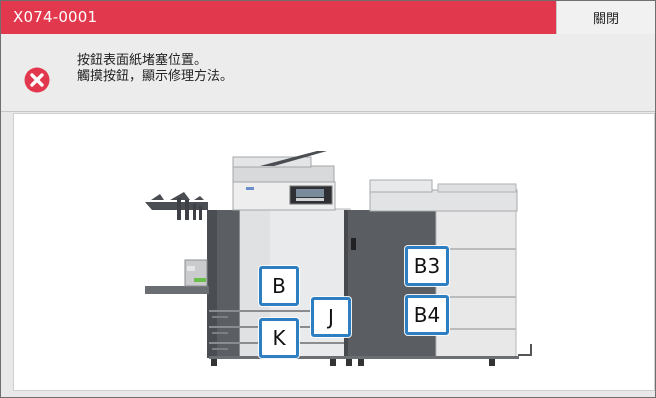  What do you see at coordinates (55, 17) in the screenshot?
I see `error-code: X074-0001` at bounding box center [55, 17].